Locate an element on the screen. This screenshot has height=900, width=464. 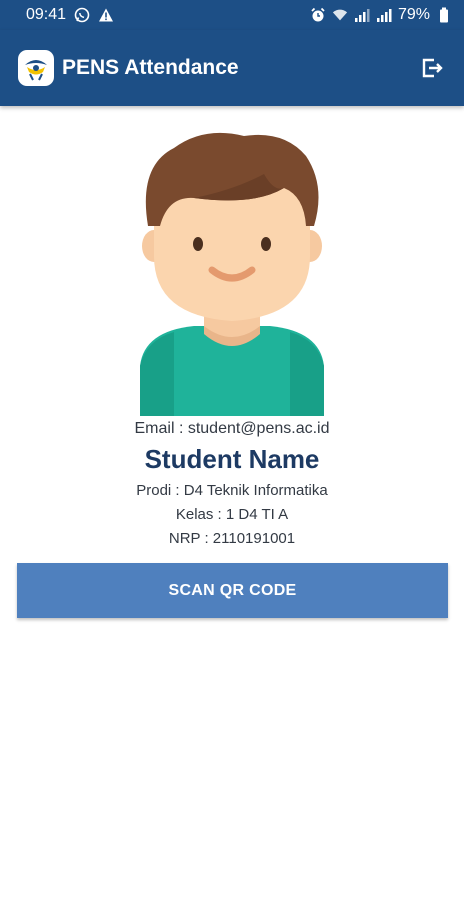
whatsapp-icon is located at coordinates (82, 15).